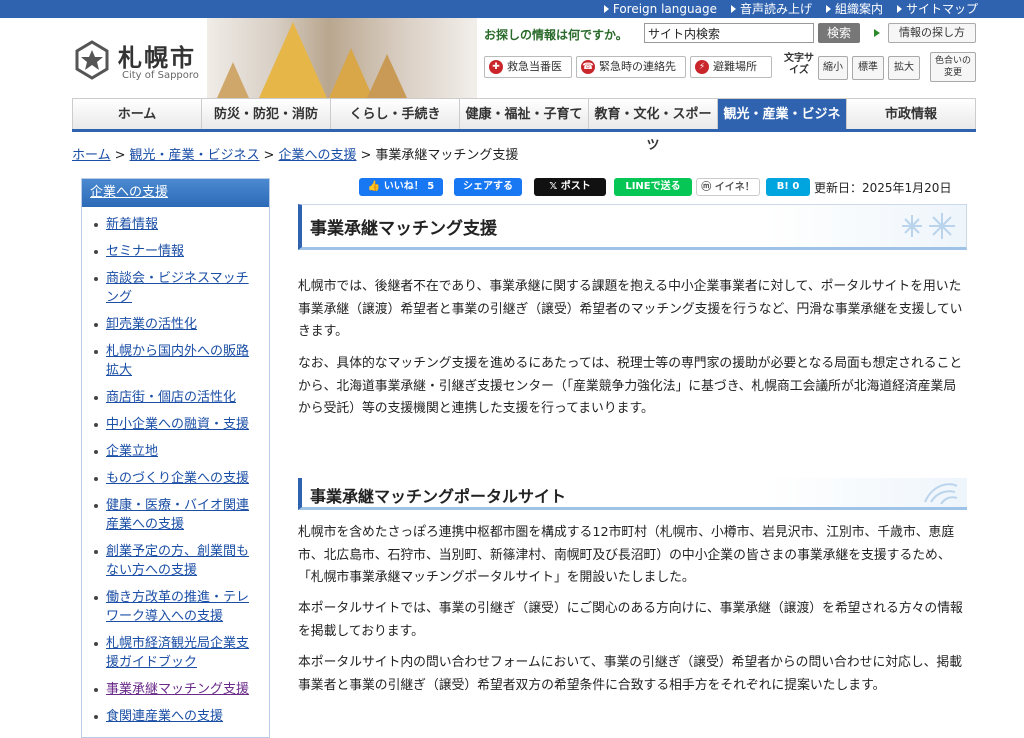 The image size is (1024, 738). What do you see at coordinates (342, 58) in the screenshot?
I see `header-banner-image` at bounding box center [342, 58].